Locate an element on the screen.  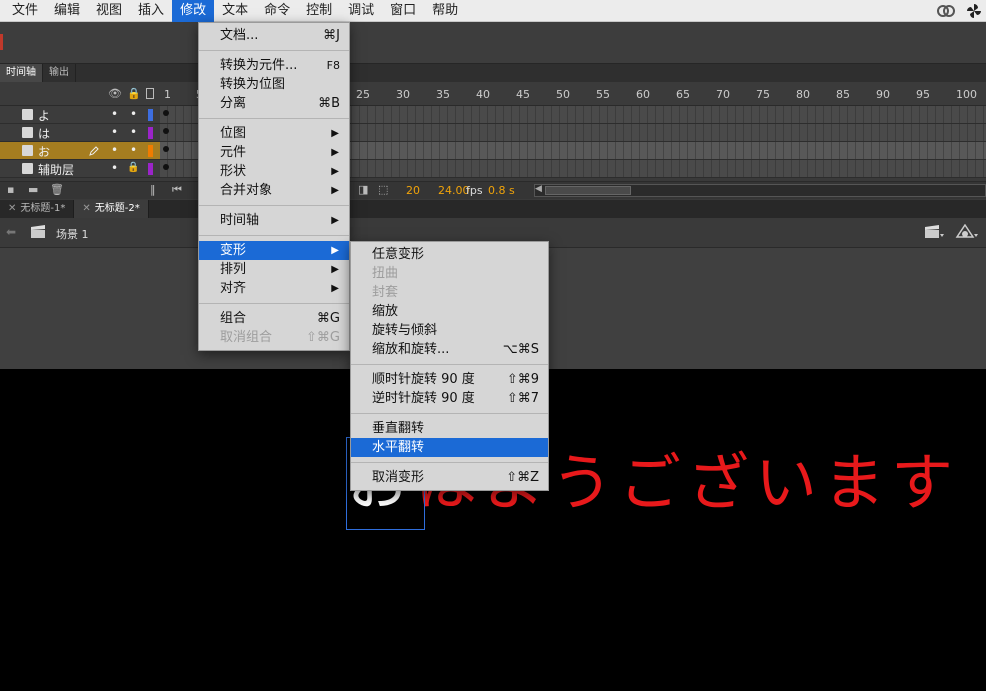
menu-text: 文本 is located at coordinates (235, 11).